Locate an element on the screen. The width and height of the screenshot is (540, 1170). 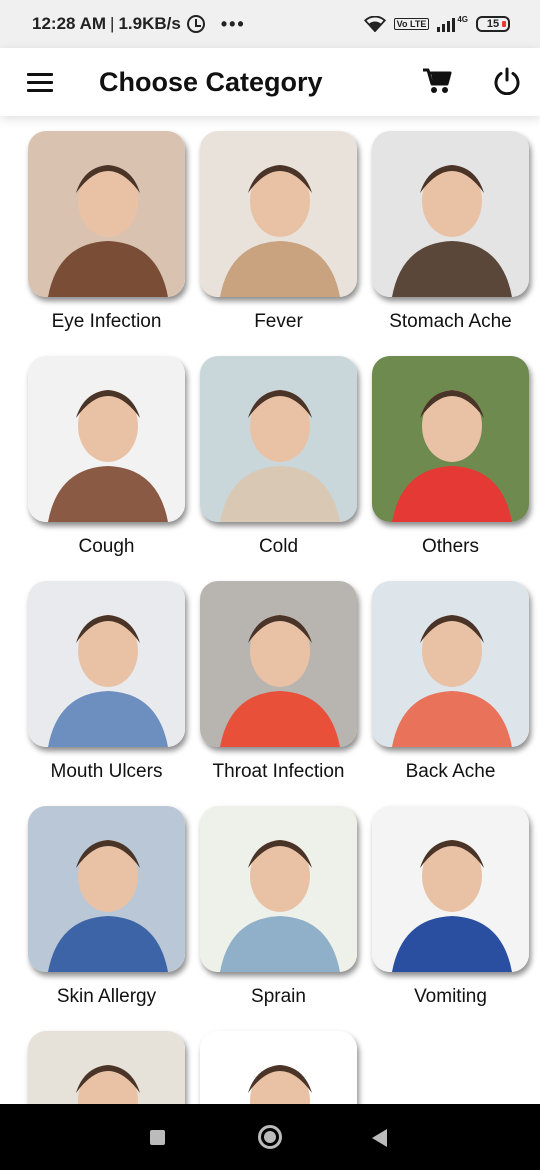
category-label: Mouth Ulcers is located at coordinates (106, 771).